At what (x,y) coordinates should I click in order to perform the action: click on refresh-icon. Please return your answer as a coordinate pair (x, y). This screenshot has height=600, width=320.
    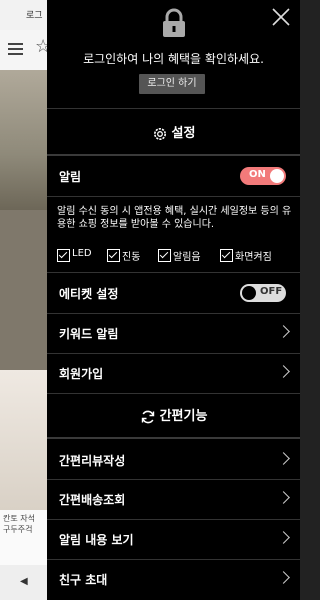
    Looking at the image, I should click on (147, 416).